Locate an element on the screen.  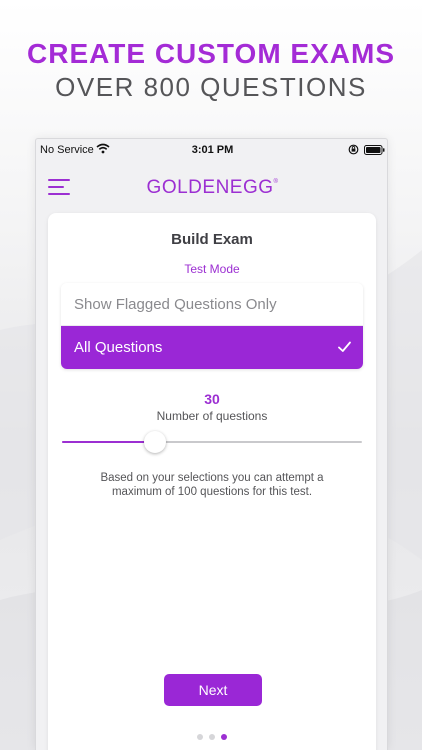
promo-headline: CREATE CUSTOM EXAMS is located at coordinates (211, 53).